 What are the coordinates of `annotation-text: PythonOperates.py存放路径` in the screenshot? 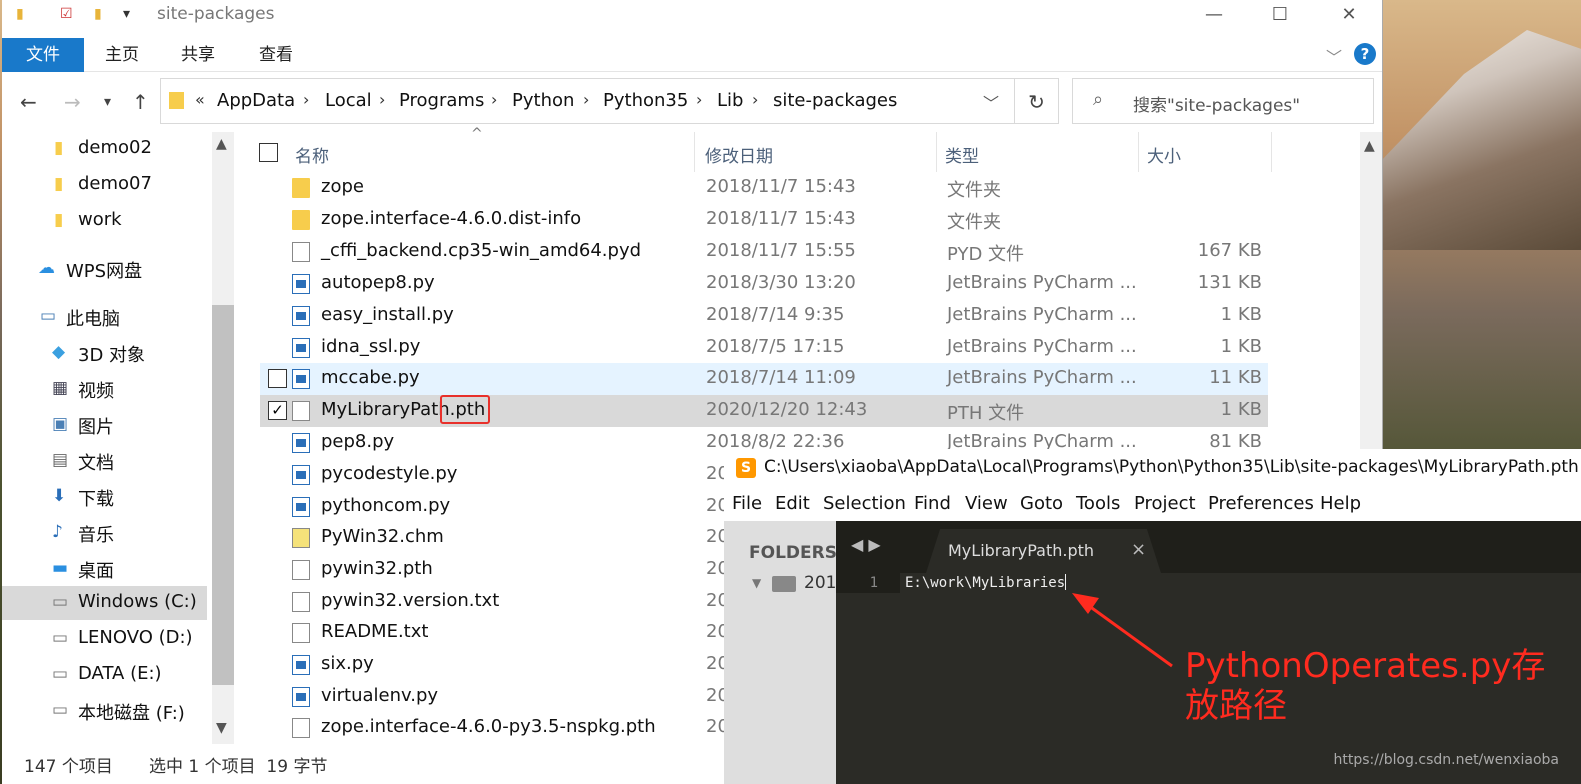 It's located at (1365, 686).